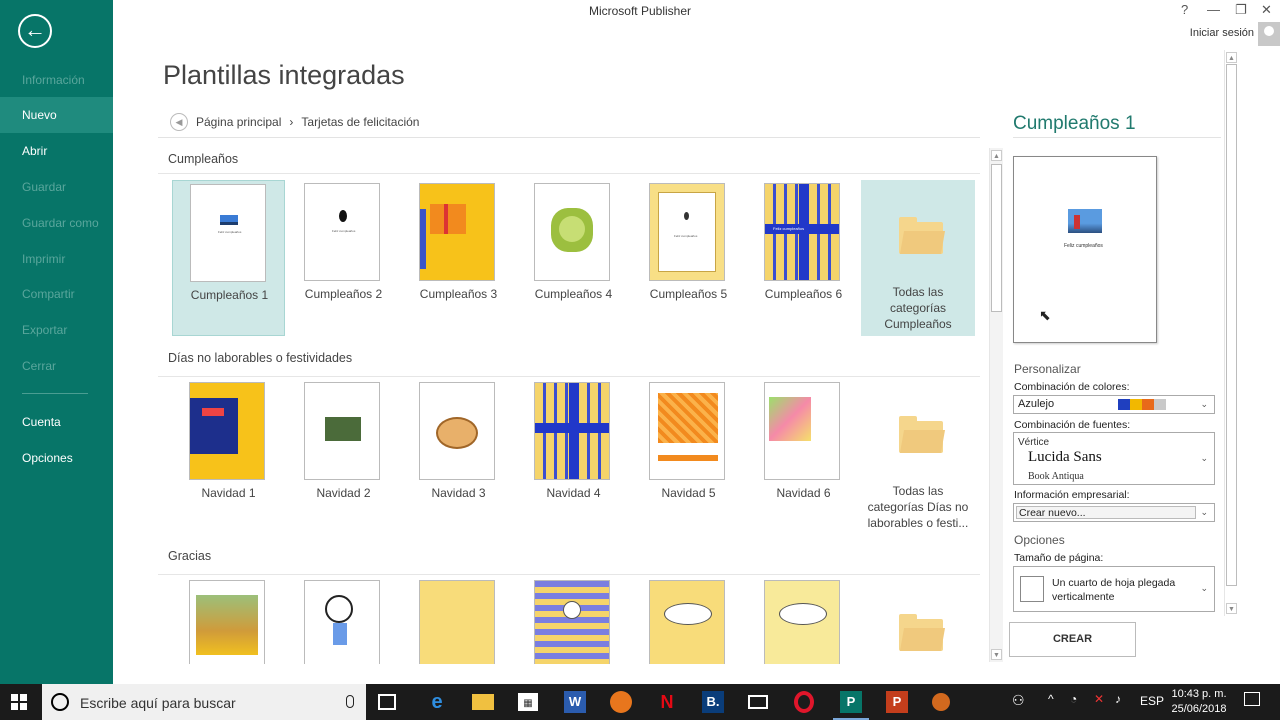 The image size is (1280, 720). I want to click on all-categories-cumpleanos: Todas las categorías Cumpleaños, so click(918, 258).